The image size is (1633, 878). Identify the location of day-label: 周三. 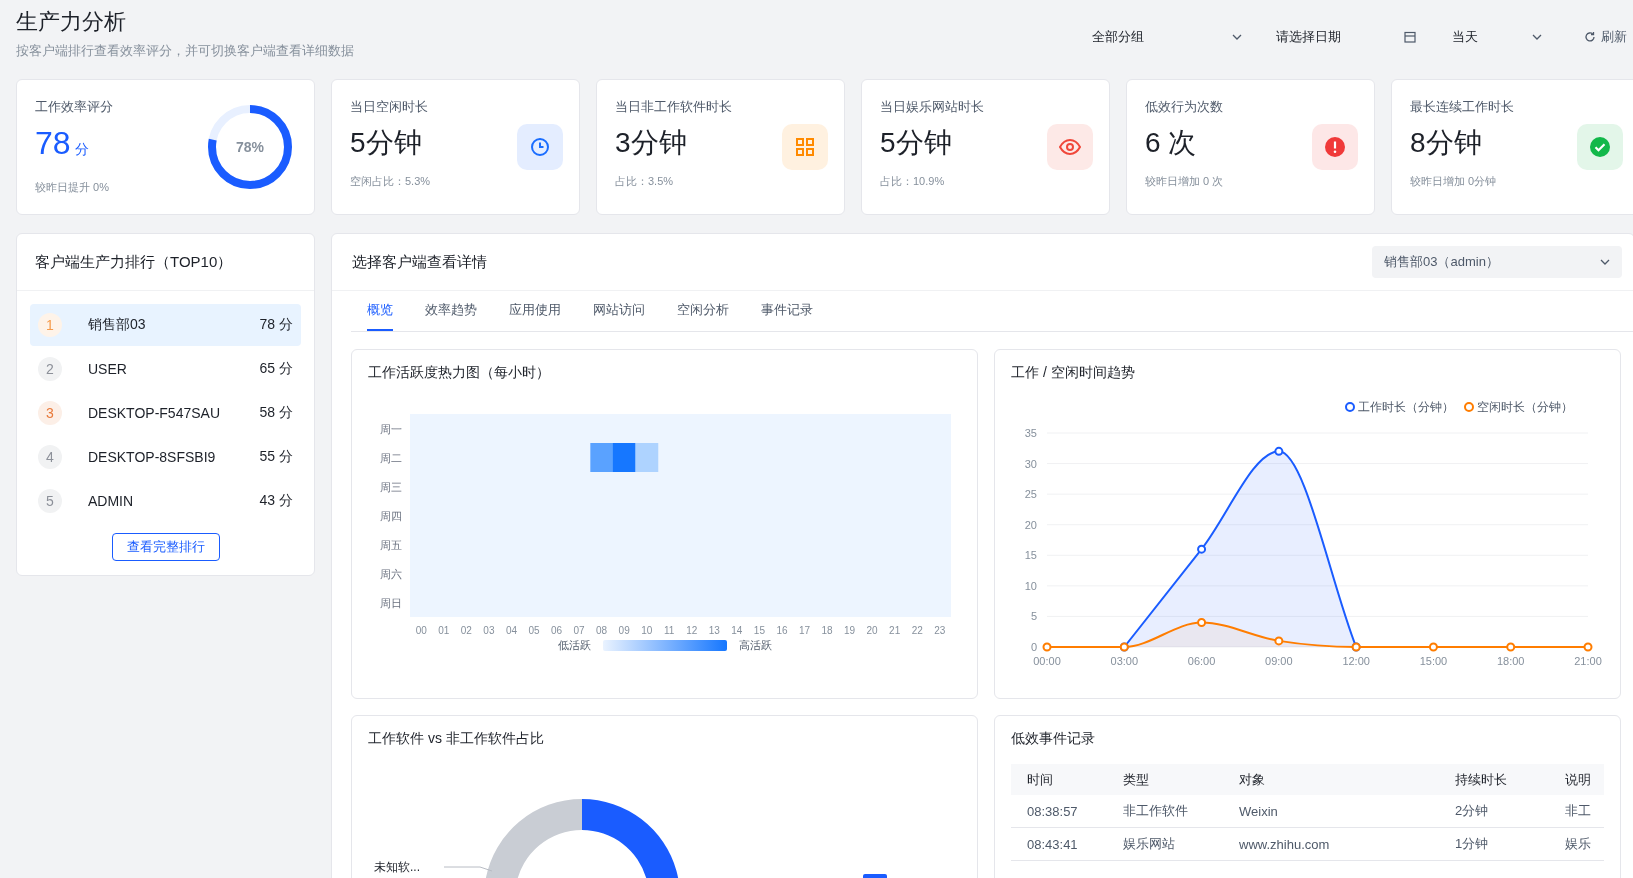
(391, 486).